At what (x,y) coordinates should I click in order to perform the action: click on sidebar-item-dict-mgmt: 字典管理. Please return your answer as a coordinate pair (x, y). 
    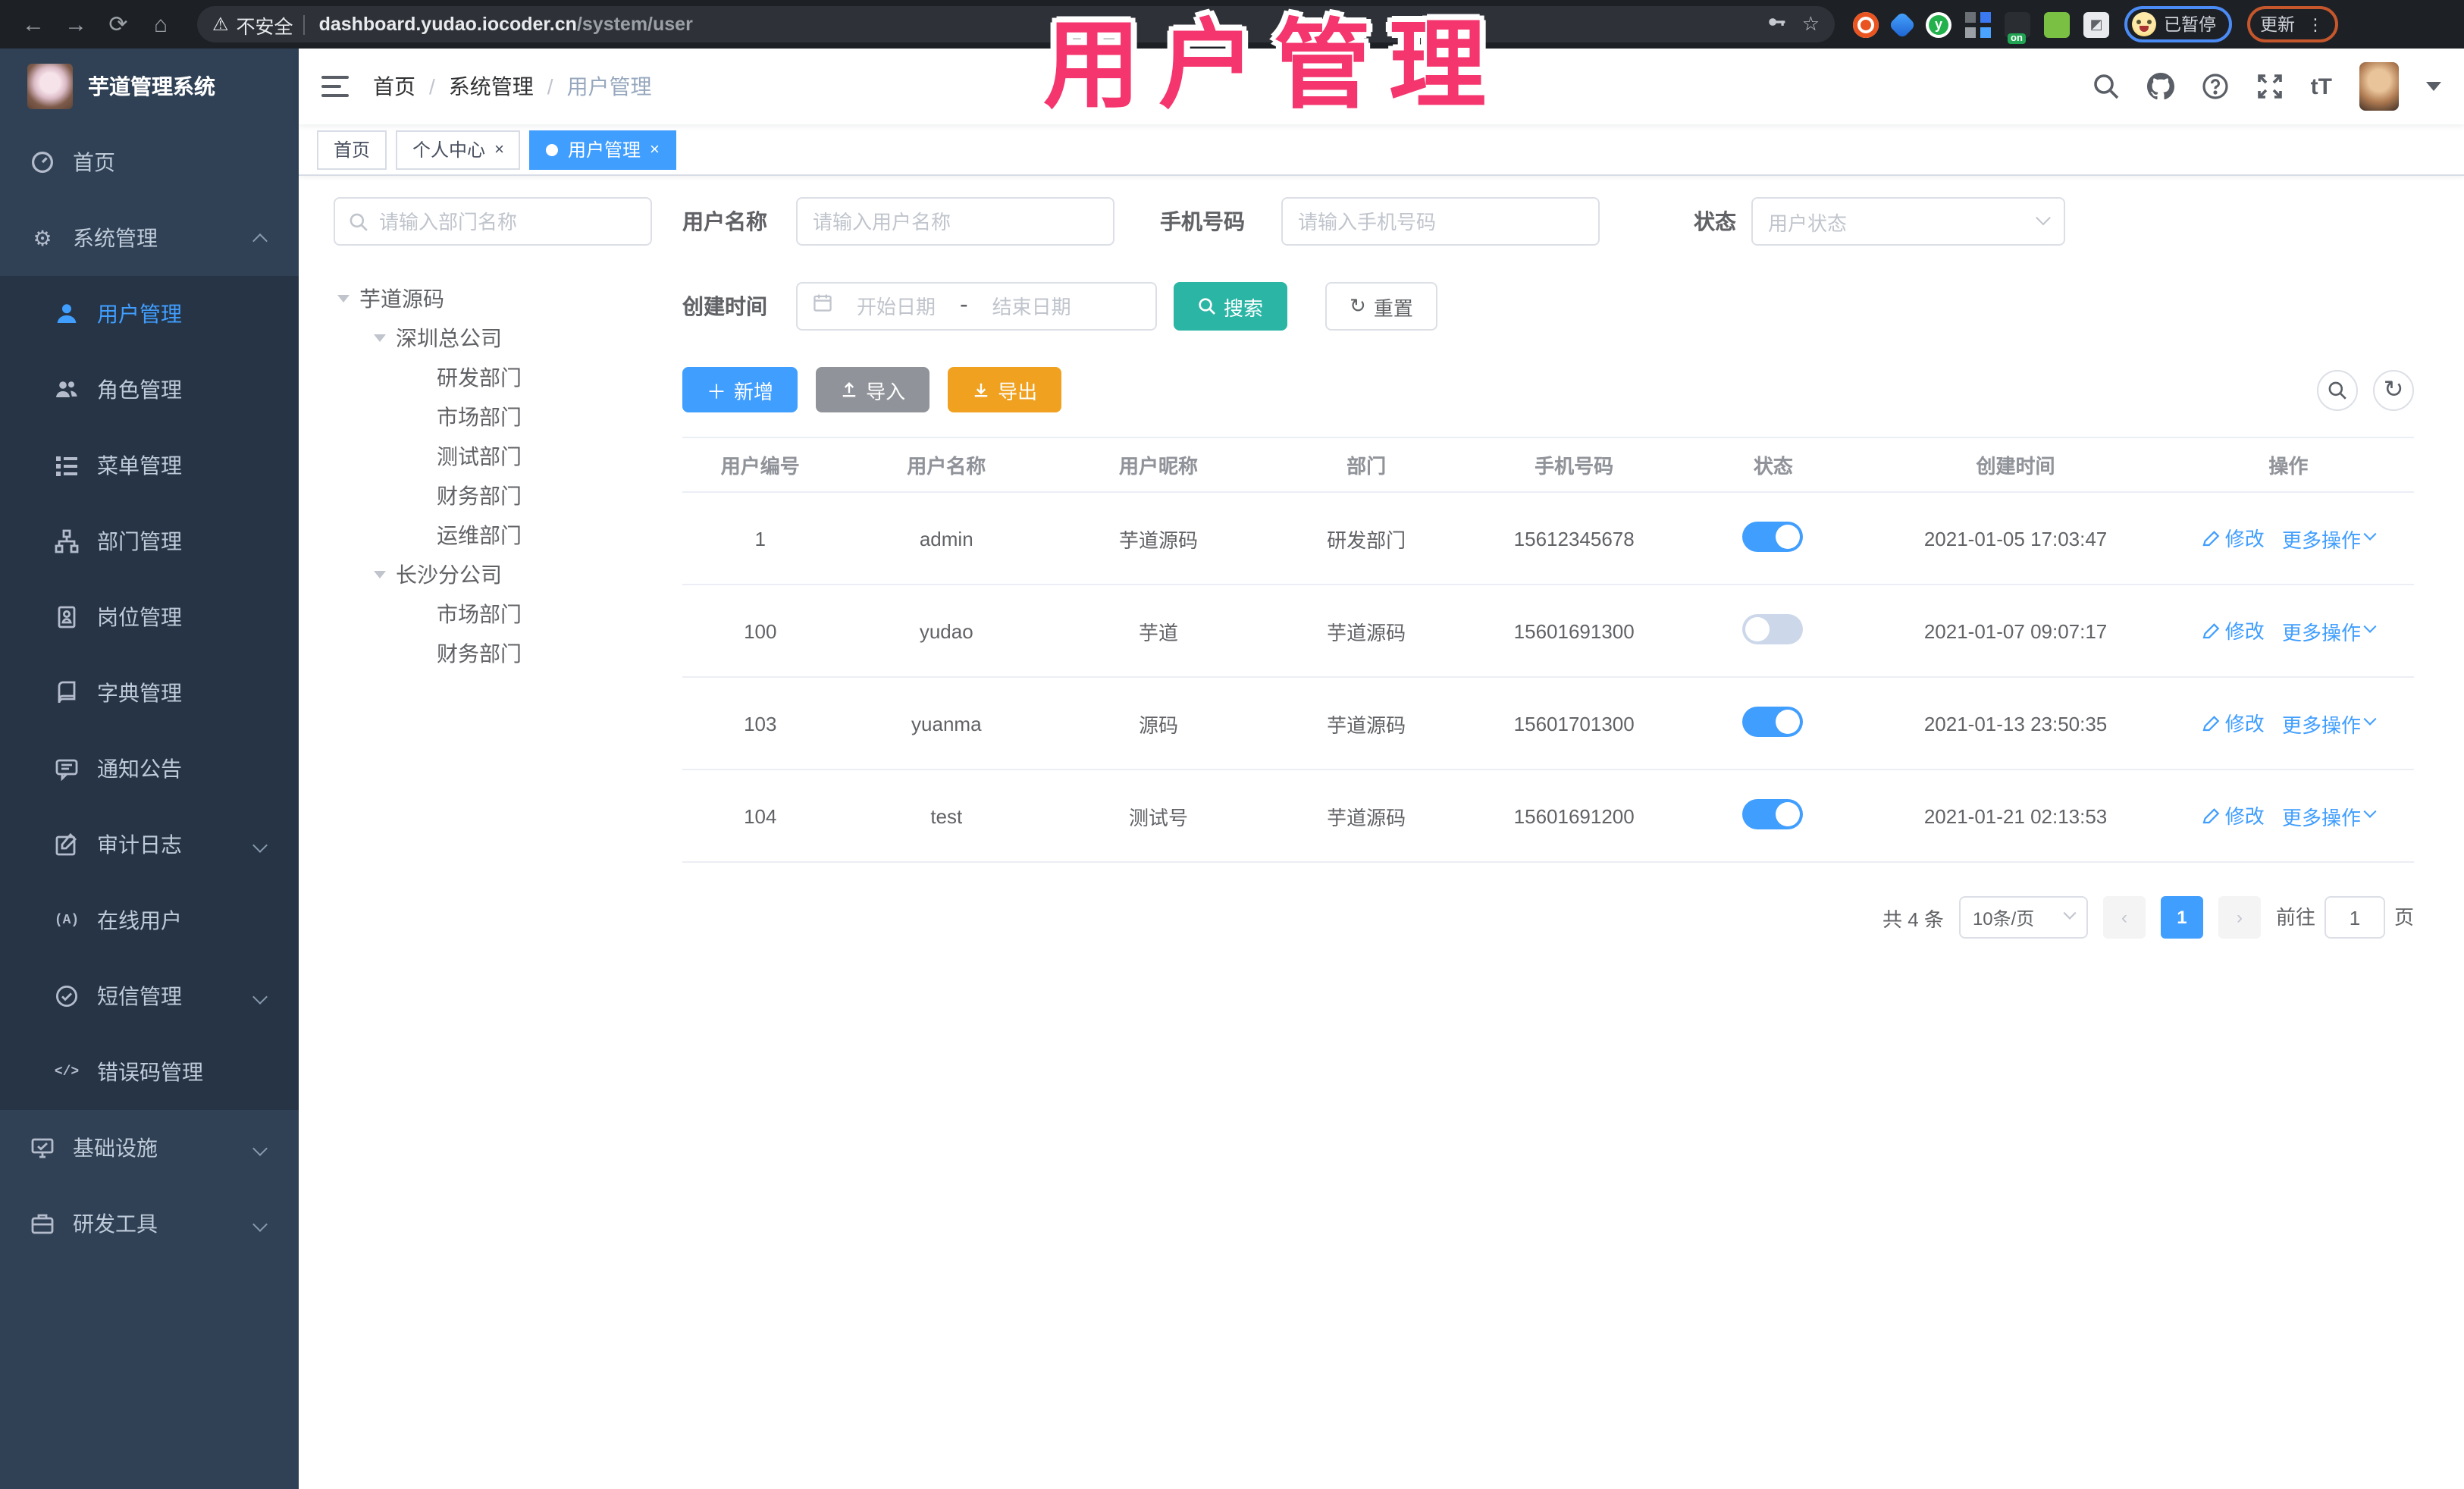
    Looking at the image, I should click on (150, 693).